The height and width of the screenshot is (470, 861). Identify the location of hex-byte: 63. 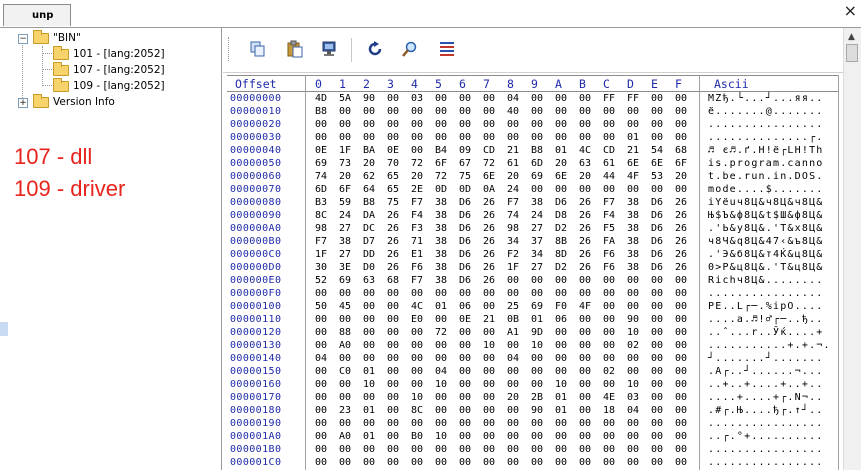
(369, 280).